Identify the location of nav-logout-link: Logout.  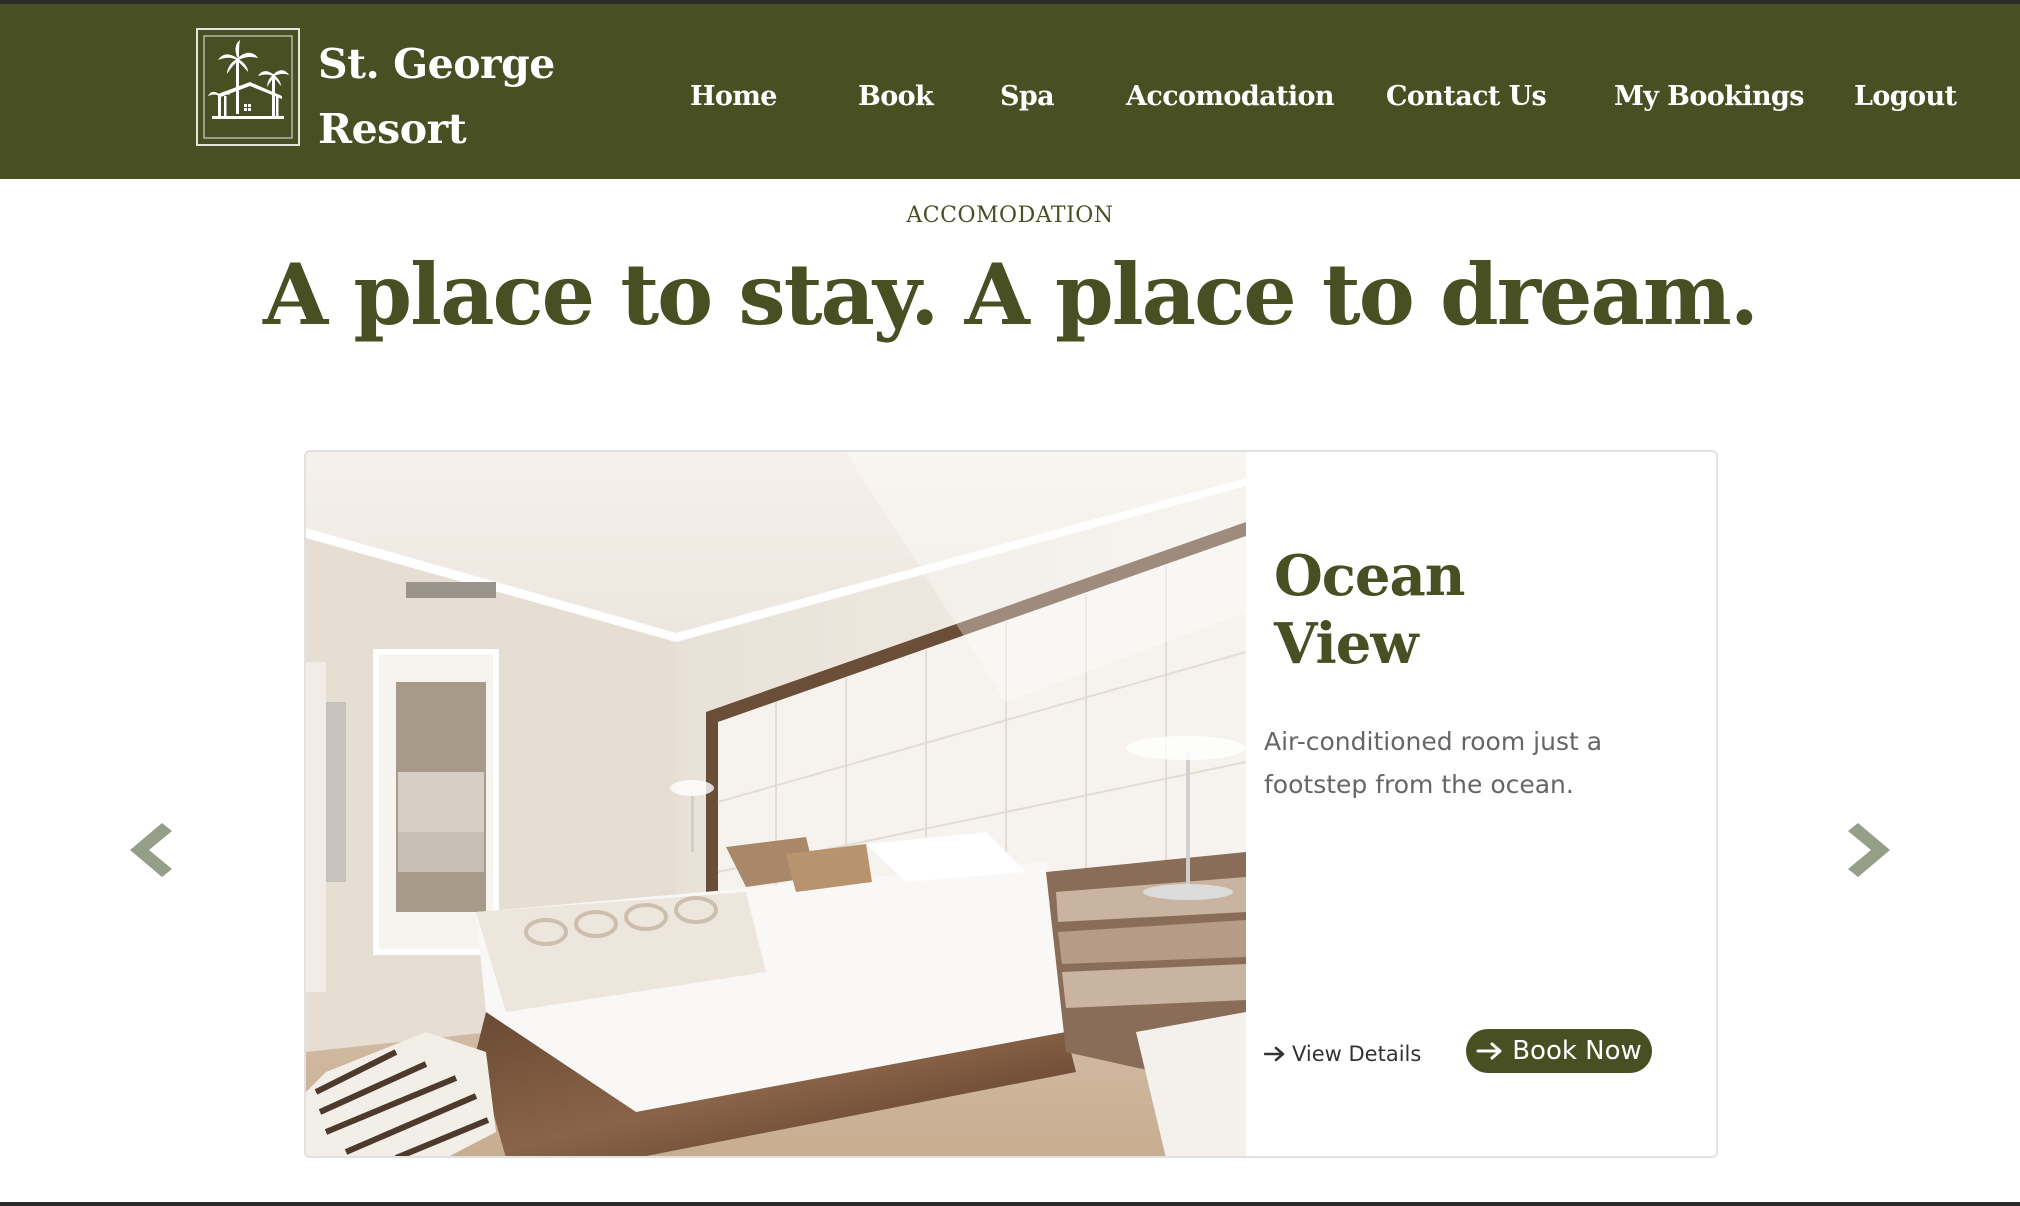
(1909, 96).